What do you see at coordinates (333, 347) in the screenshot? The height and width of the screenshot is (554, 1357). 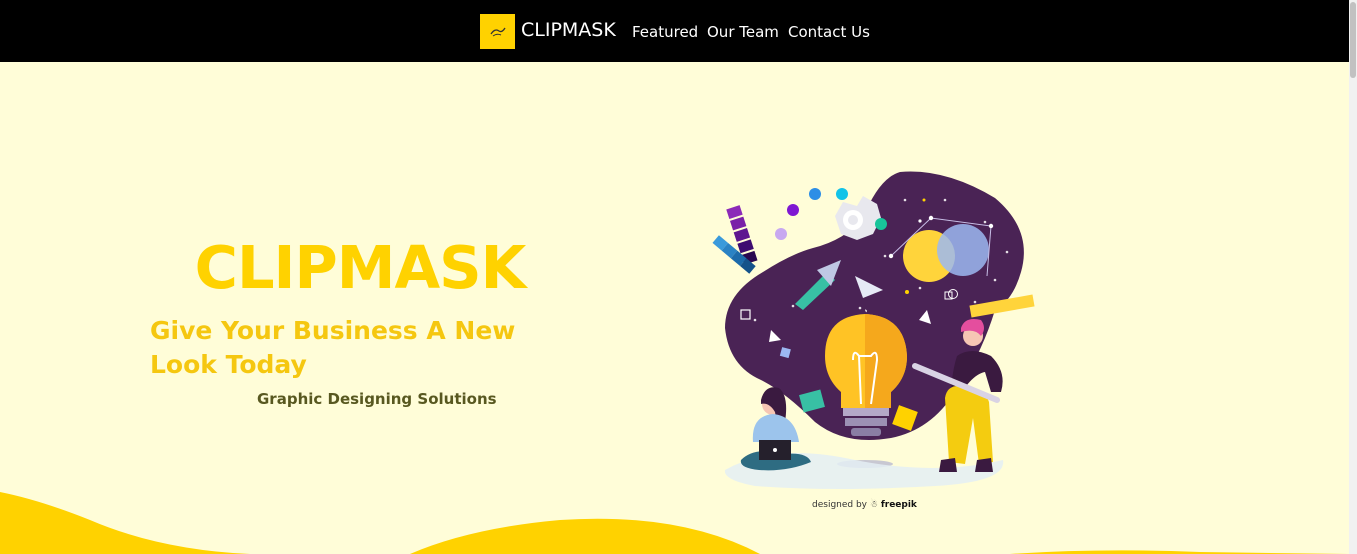 I see `hero-subtitle: Give Your Business A New Look Today` at bounding box center [333, 347].